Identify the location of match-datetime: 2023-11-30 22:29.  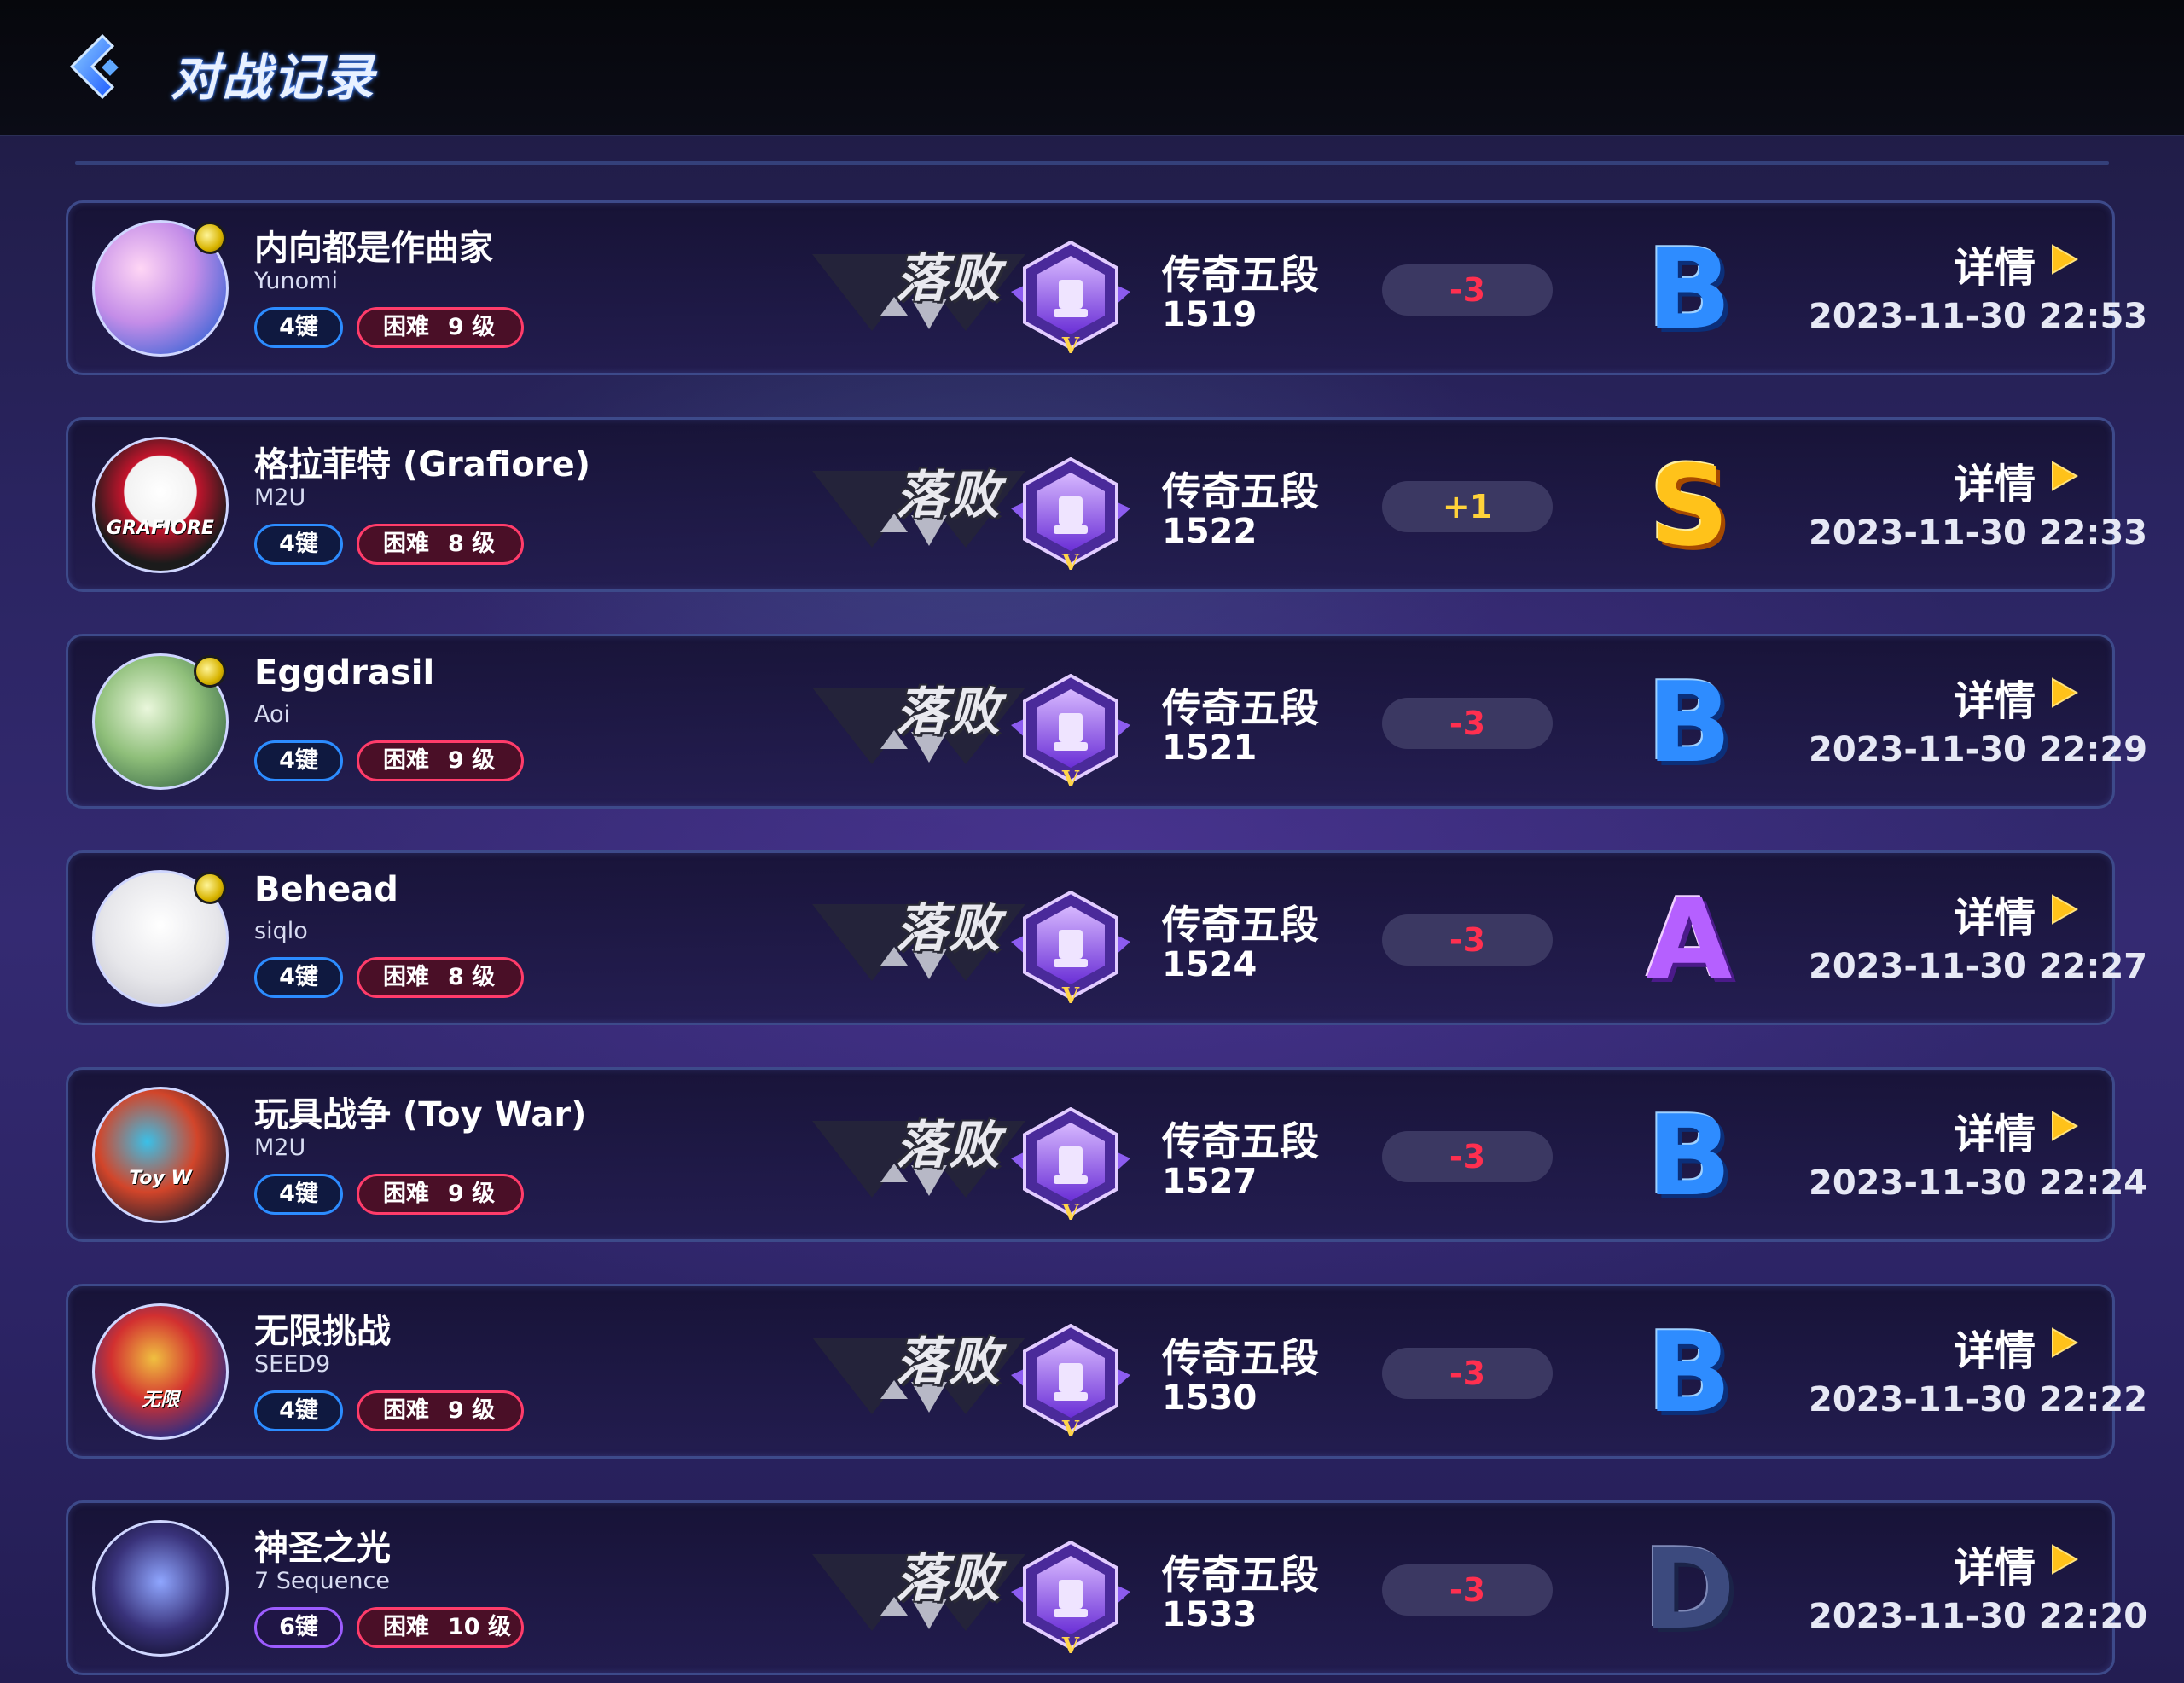
(1978, 749).